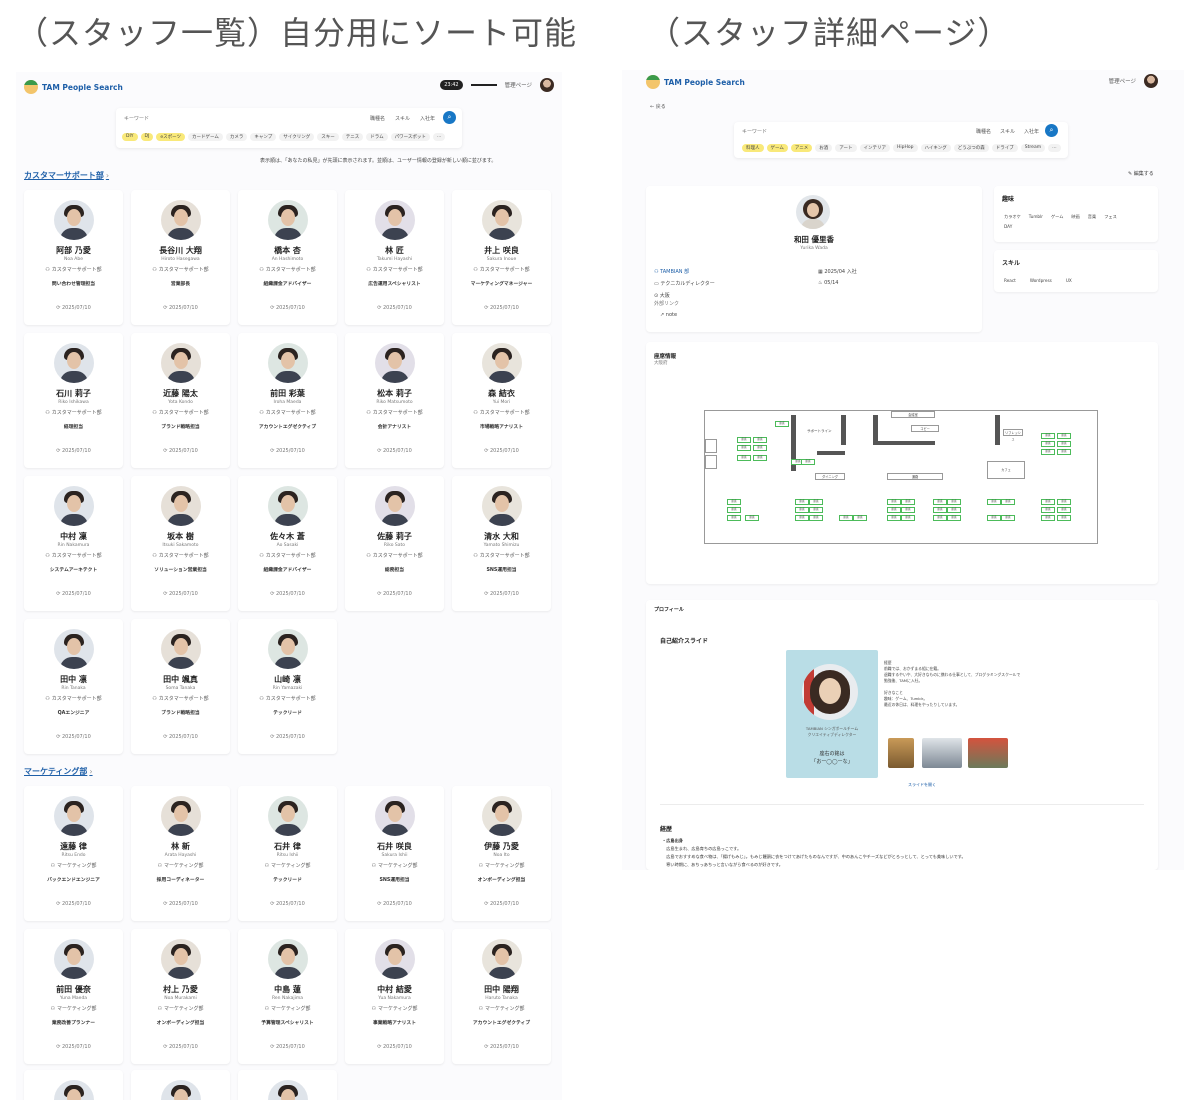  I want to click on app-logo: TAM People Search, so click(695, 82).